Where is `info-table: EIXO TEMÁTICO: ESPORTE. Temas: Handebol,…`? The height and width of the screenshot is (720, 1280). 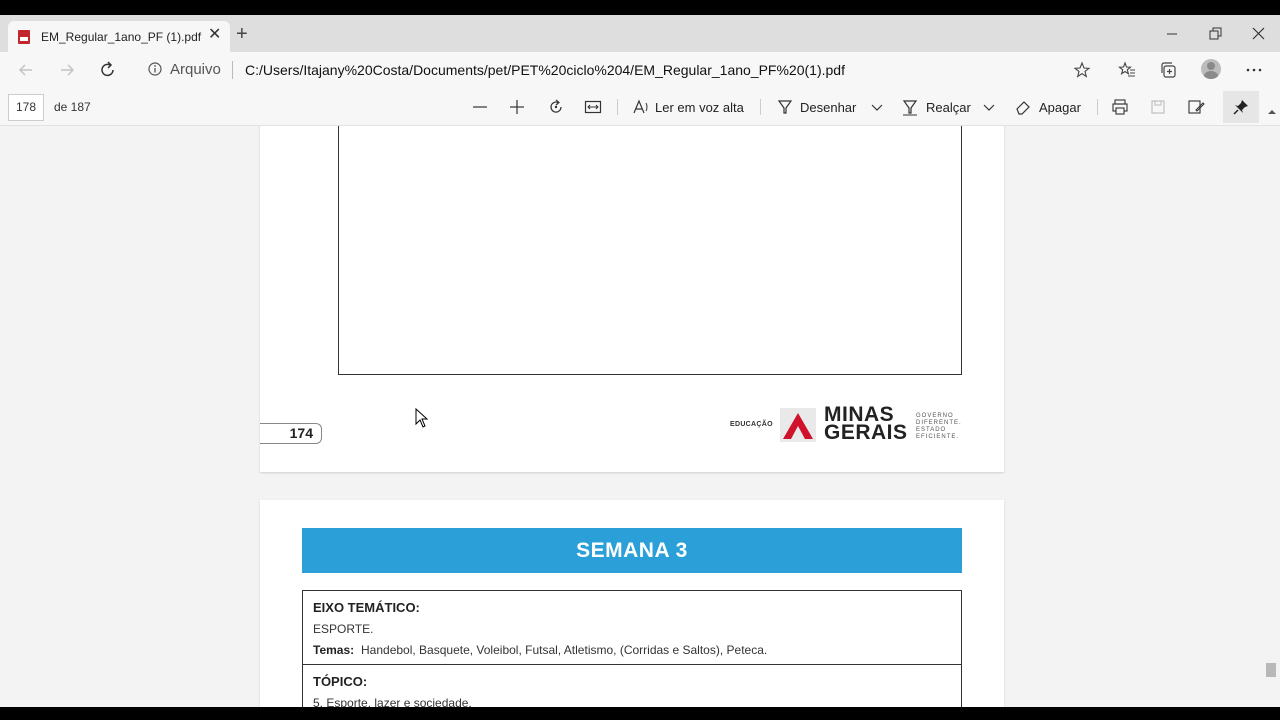 info-table: EIXO TEMÁTICO: ESPORTE. Temas: Handebol,… is located at coordinates (632, 648).